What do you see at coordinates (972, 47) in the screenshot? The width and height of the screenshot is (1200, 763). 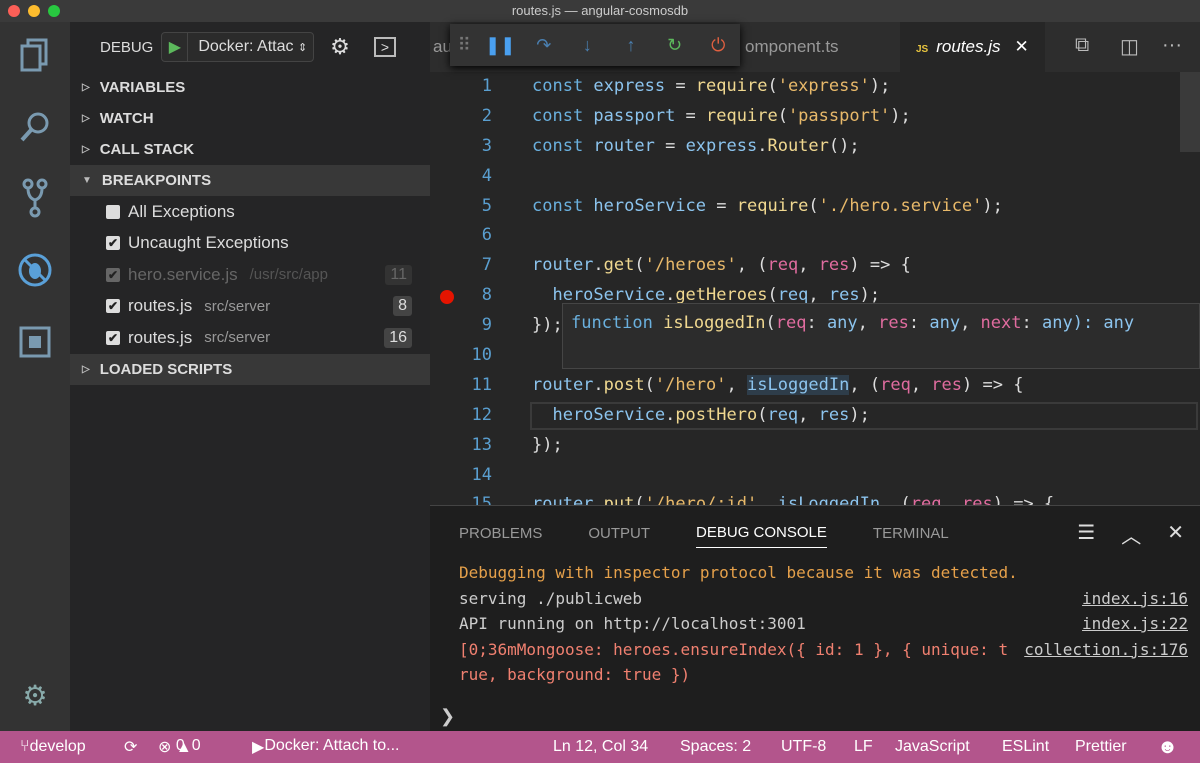 I see `tab-routes-js: JS routes.js ✕` at bounding box center [972, 47].